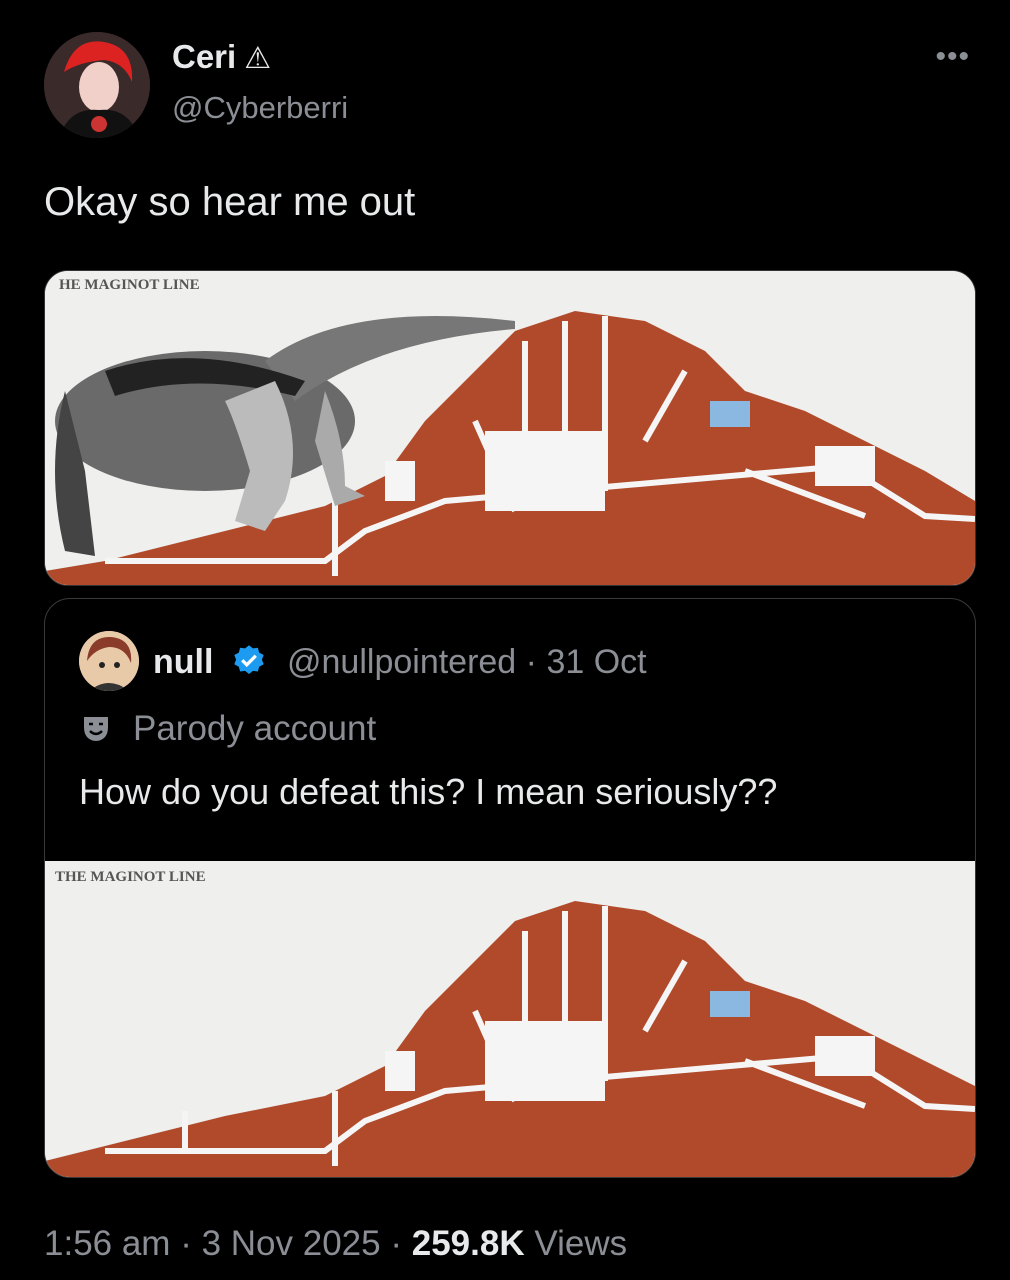 This screenshot has height=1280, width=1010. I want to click on views-count: 259.8K, so click(468, 1243).